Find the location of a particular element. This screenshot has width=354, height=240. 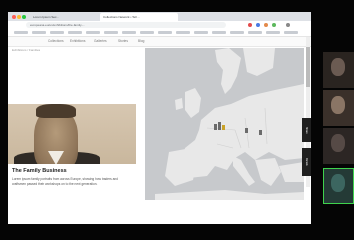

share-side-button: Share is located at coordinates (306, 130).